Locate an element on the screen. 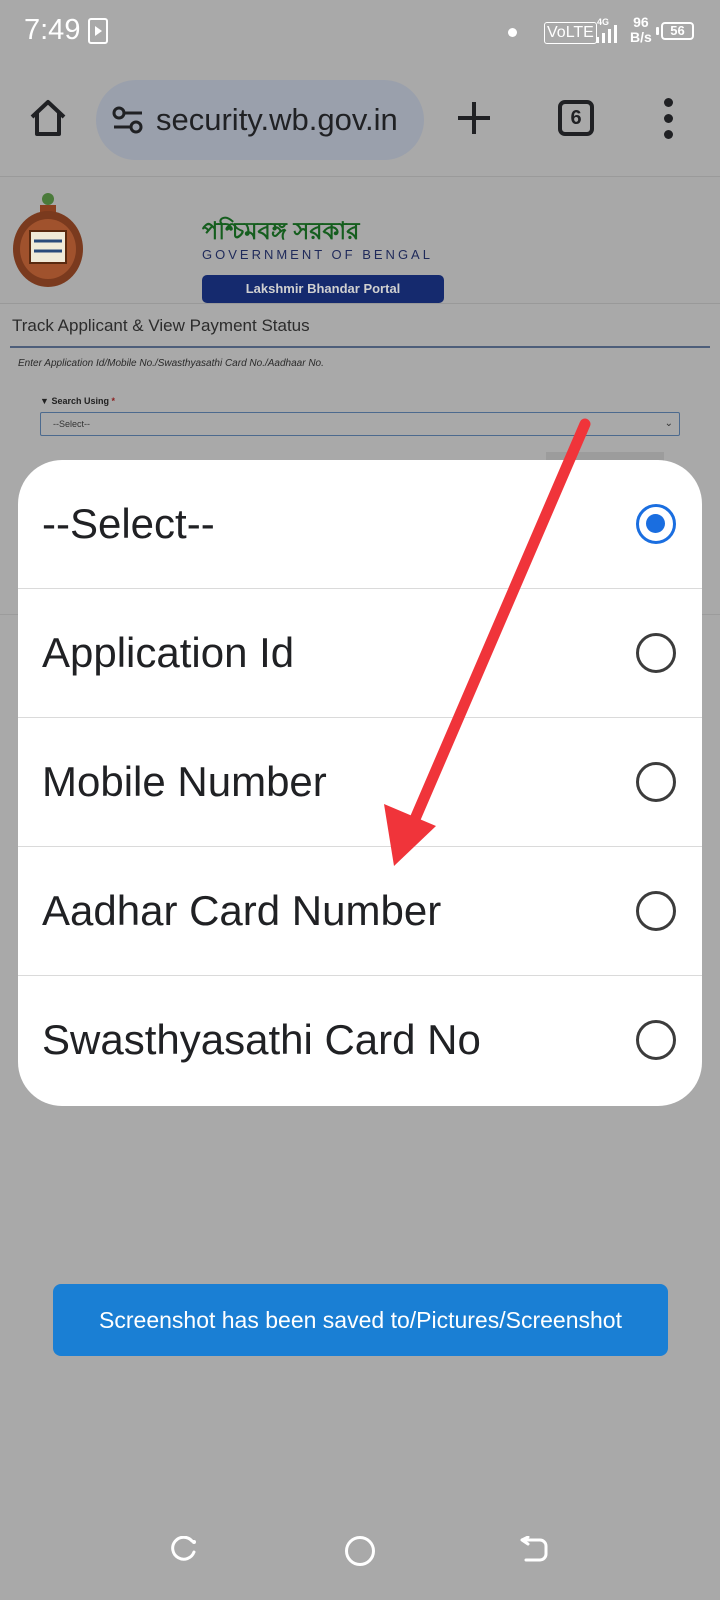 This screenshot has width=720, height=1600. url-bar: security.wb.gov.in is located at coordinates (260, 120).